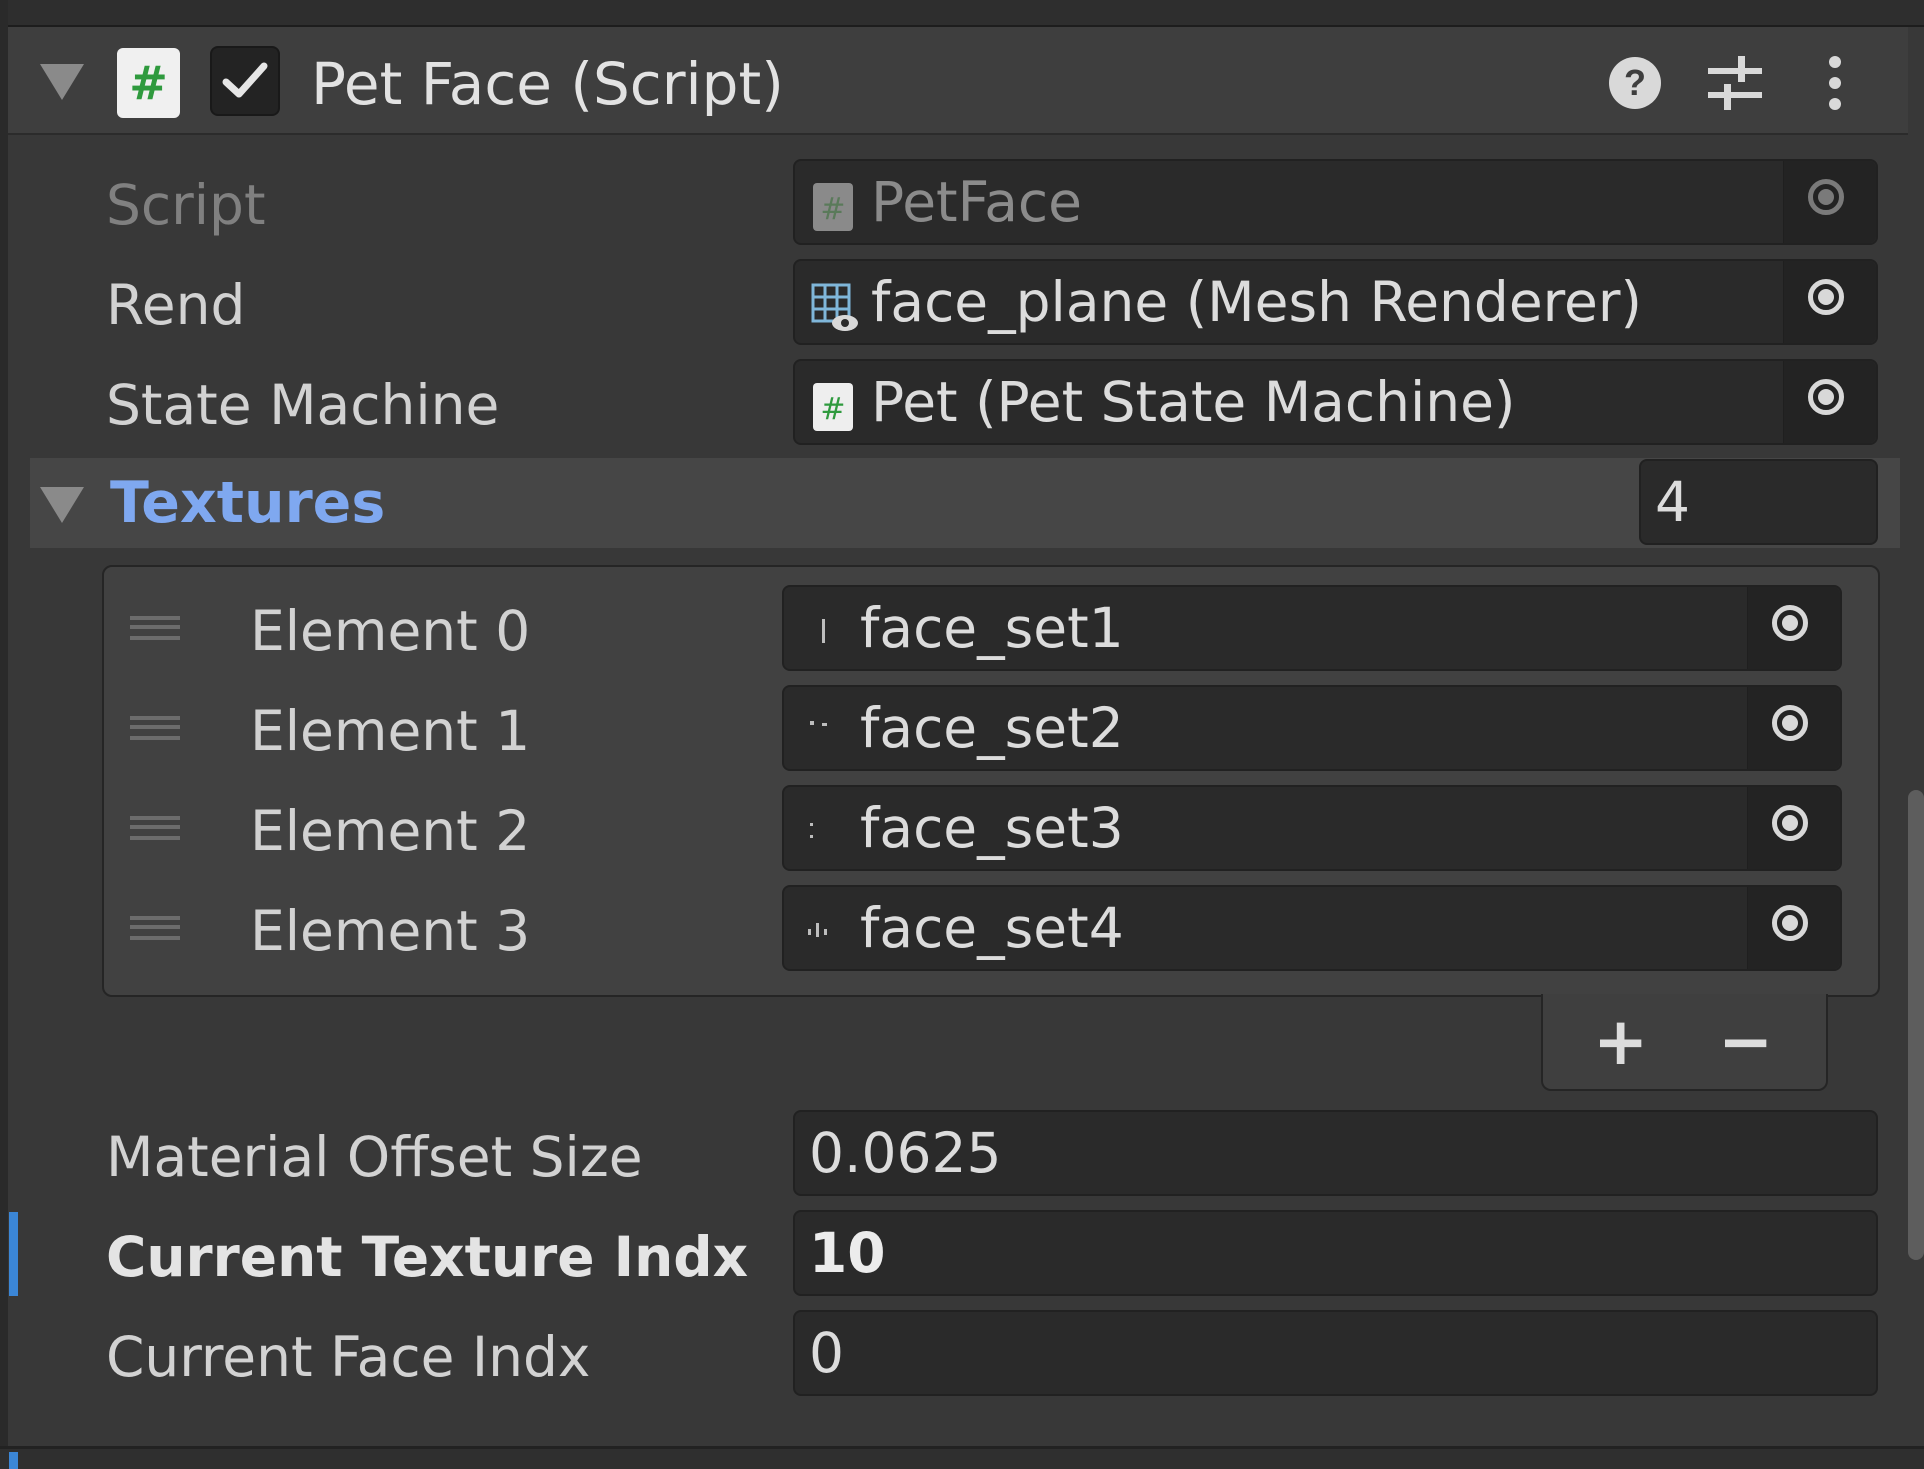 The width and height of the screenshot is (1924, 1469). Describe the element at coordinates (1335, 1353) in the screenshot. I see `current-face-indx-field: 0` at that location.